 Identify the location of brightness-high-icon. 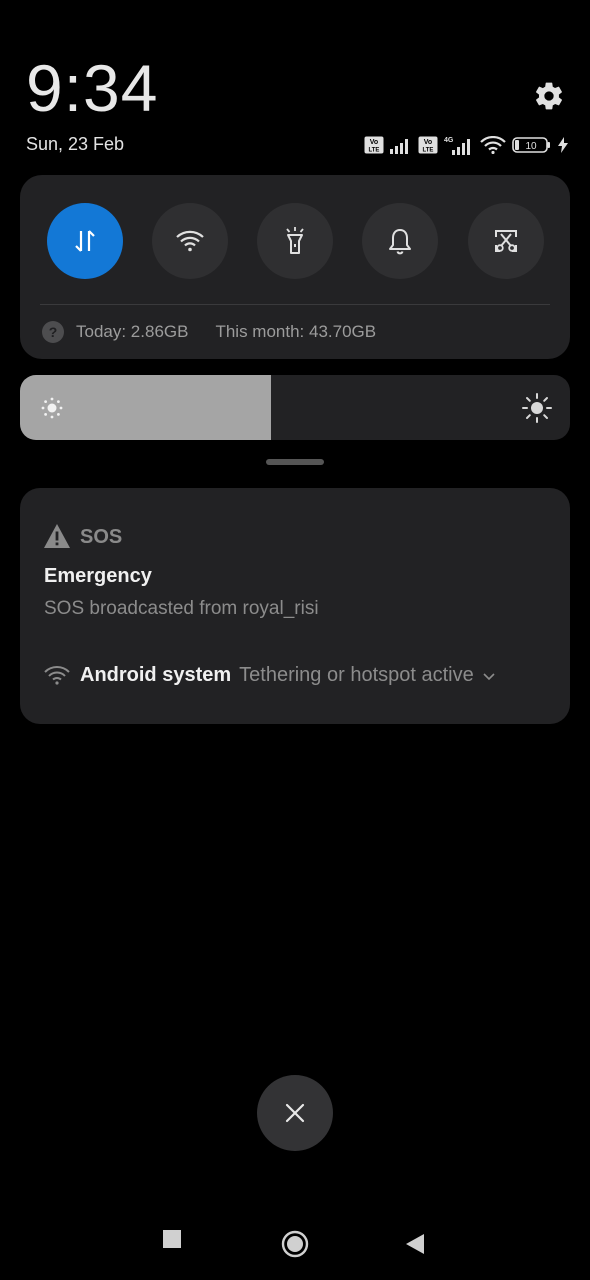
(537, 408).